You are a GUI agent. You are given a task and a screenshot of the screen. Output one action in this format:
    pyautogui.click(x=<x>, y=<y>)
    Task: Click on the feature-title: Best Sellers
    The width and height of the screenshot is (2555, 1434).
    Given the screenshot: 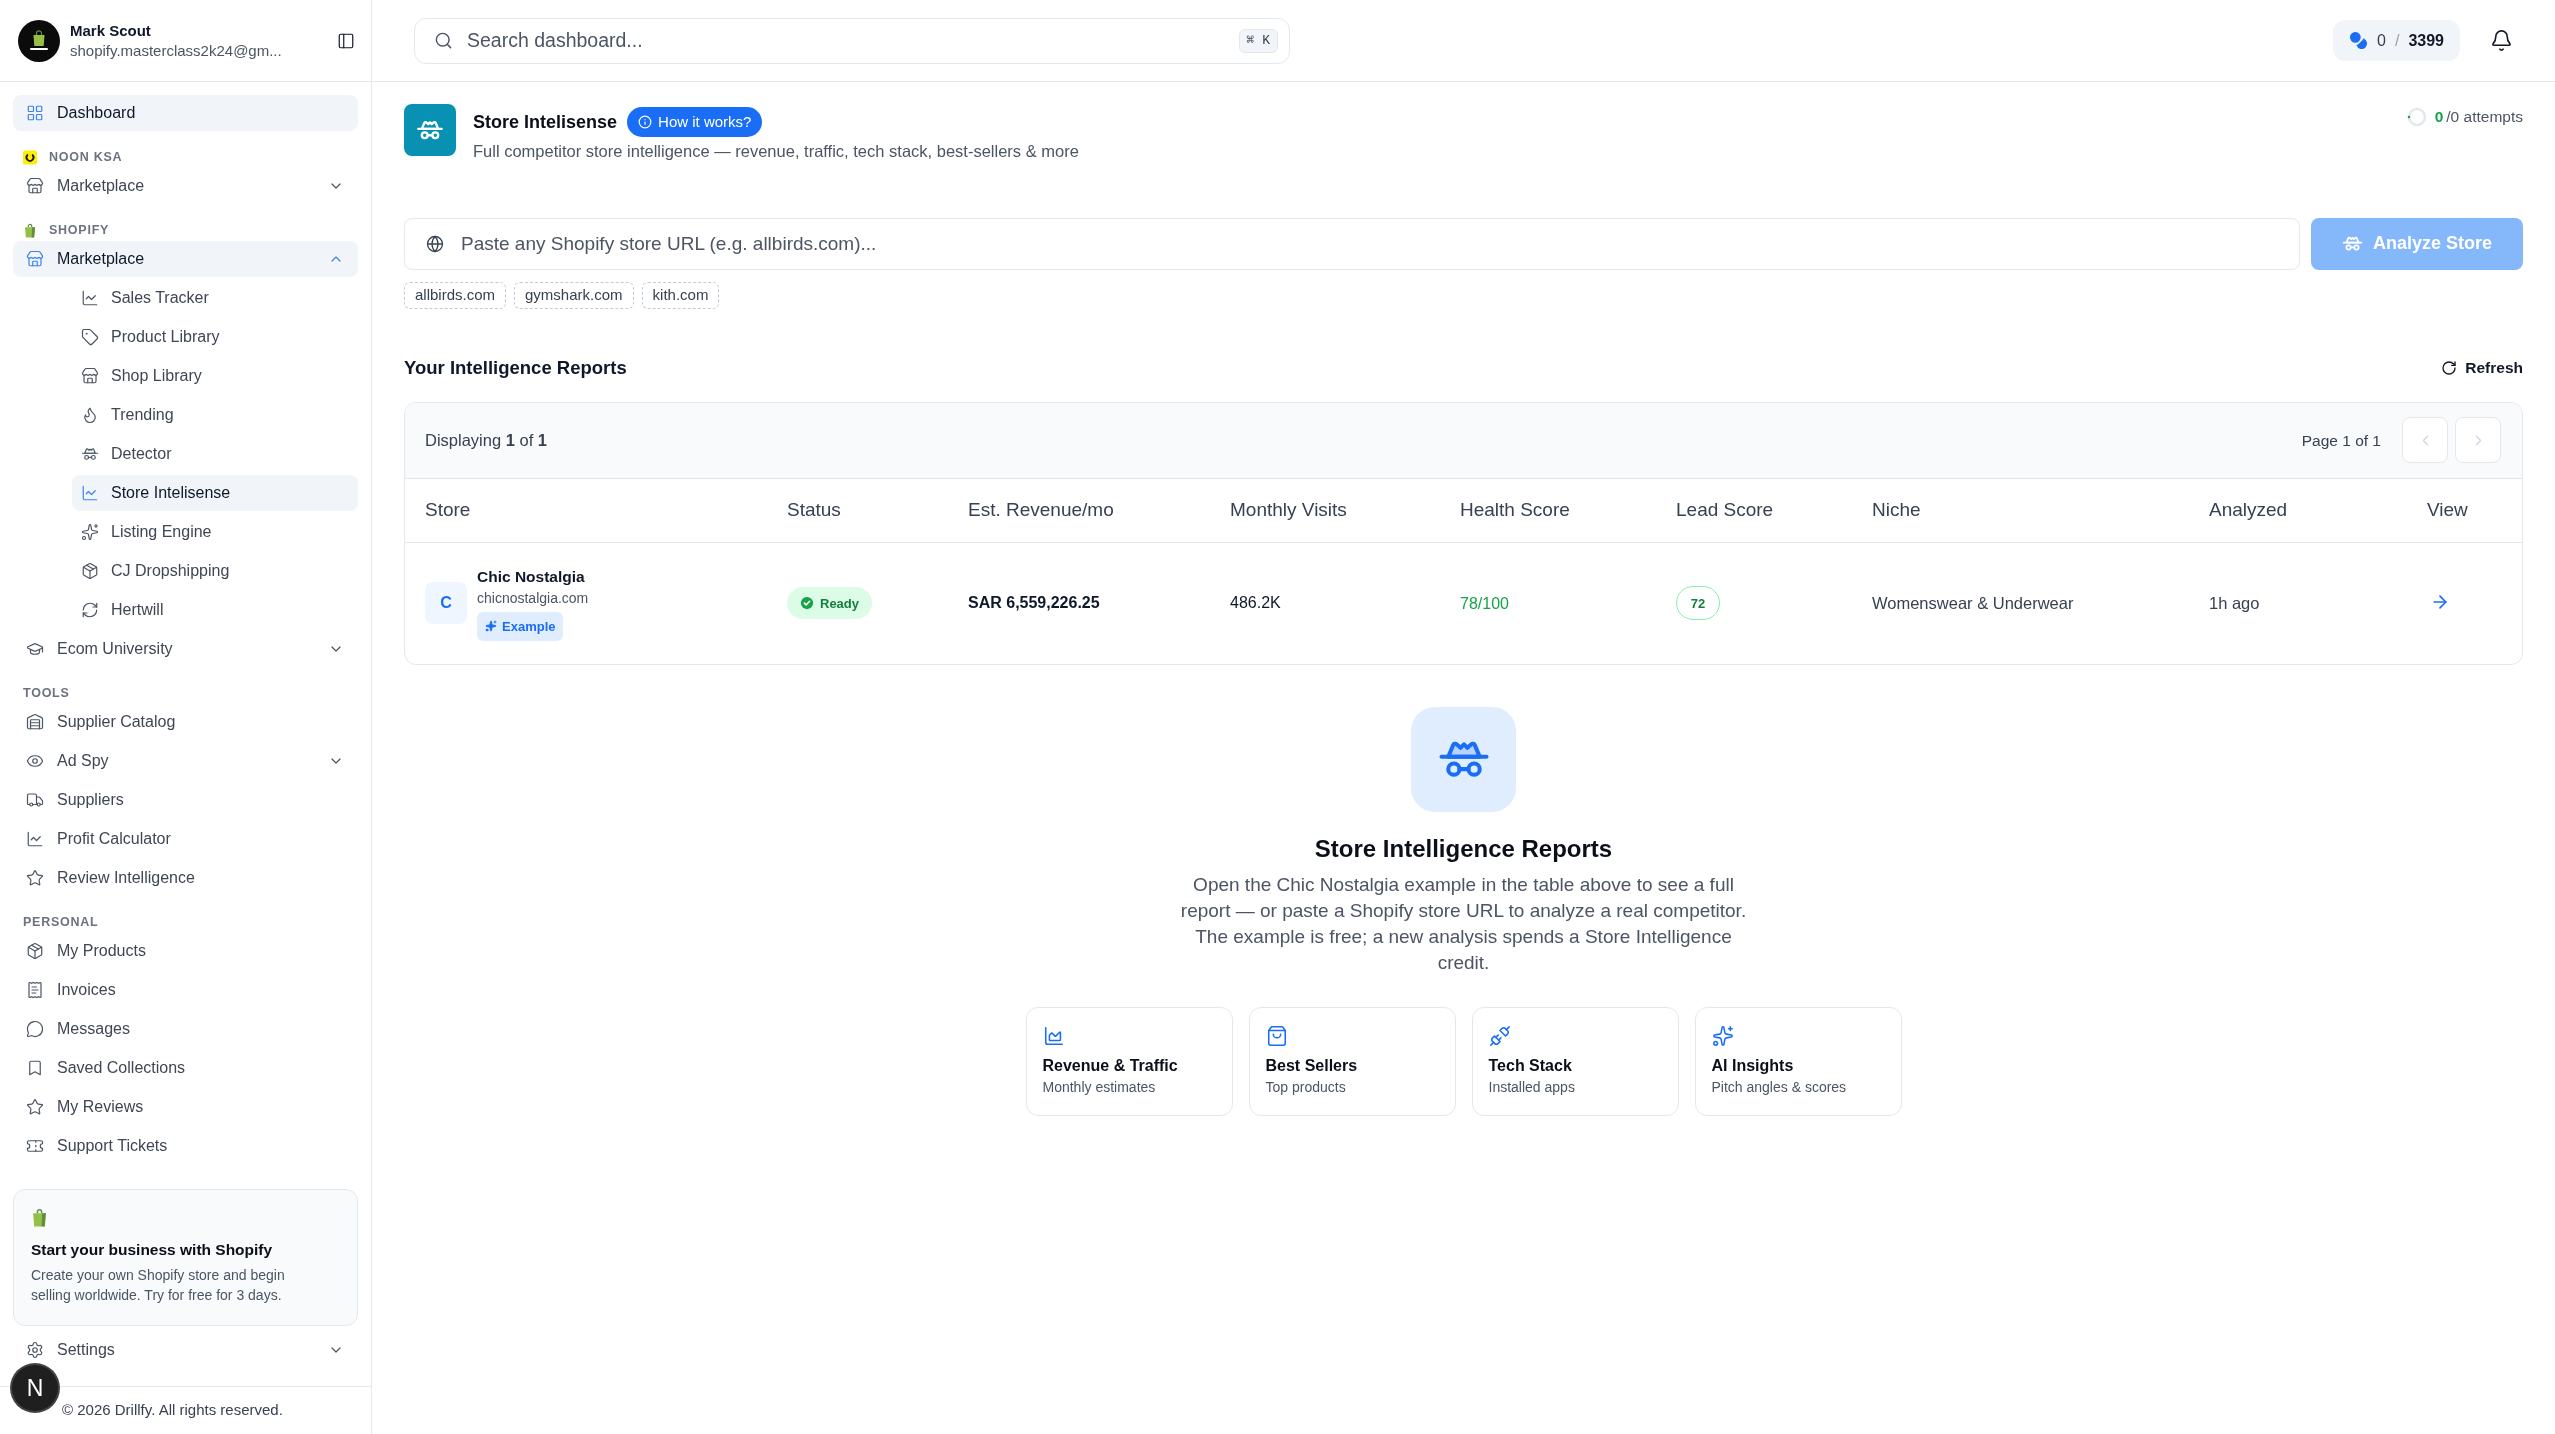 What is the action you would take?
    pyautogui.click(x=1312, y=1065)
    